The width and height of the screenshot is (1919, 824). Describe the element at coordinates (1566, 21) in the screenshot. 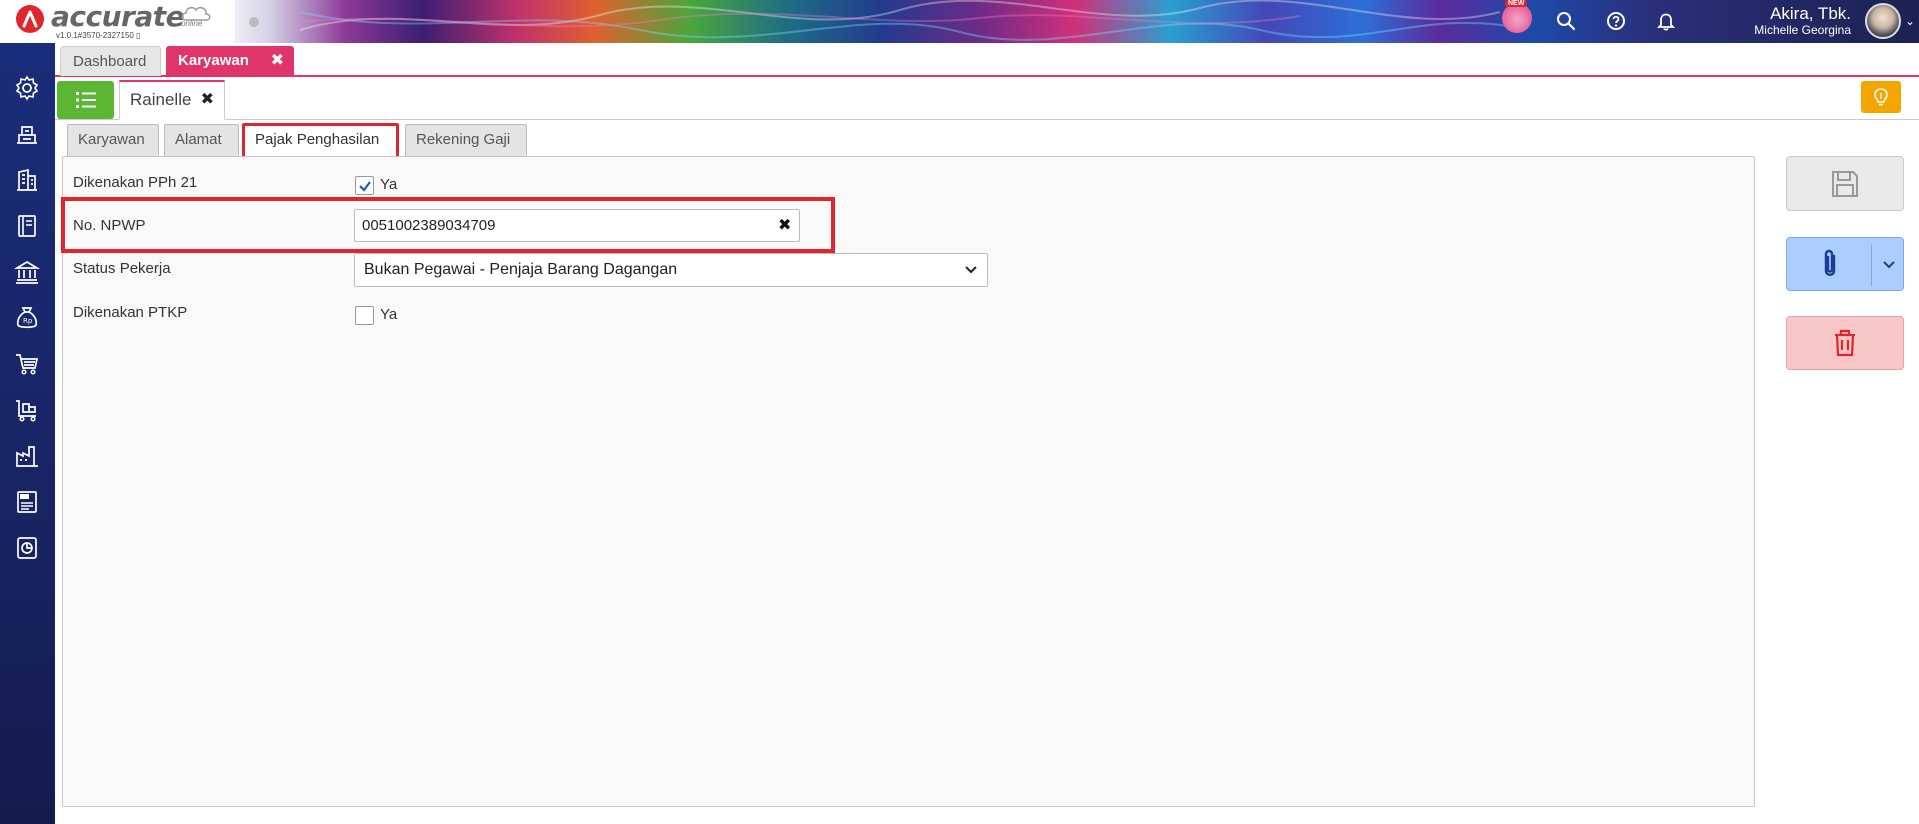

I see `search-icon` at that location.